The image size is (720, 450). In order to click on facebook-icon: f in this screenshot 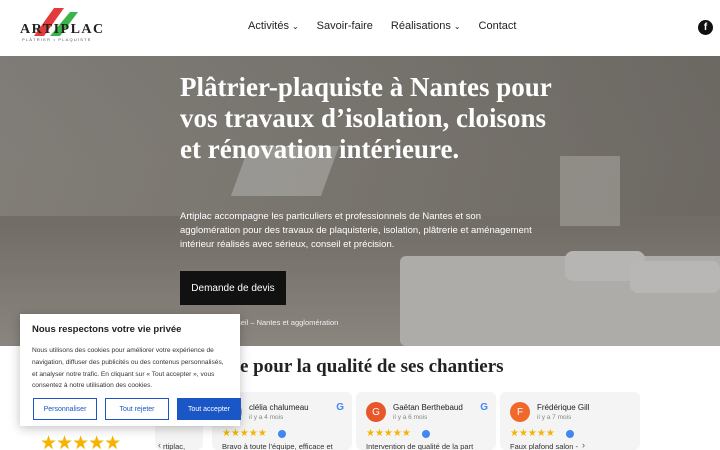, I will do `click(705, 27)`.